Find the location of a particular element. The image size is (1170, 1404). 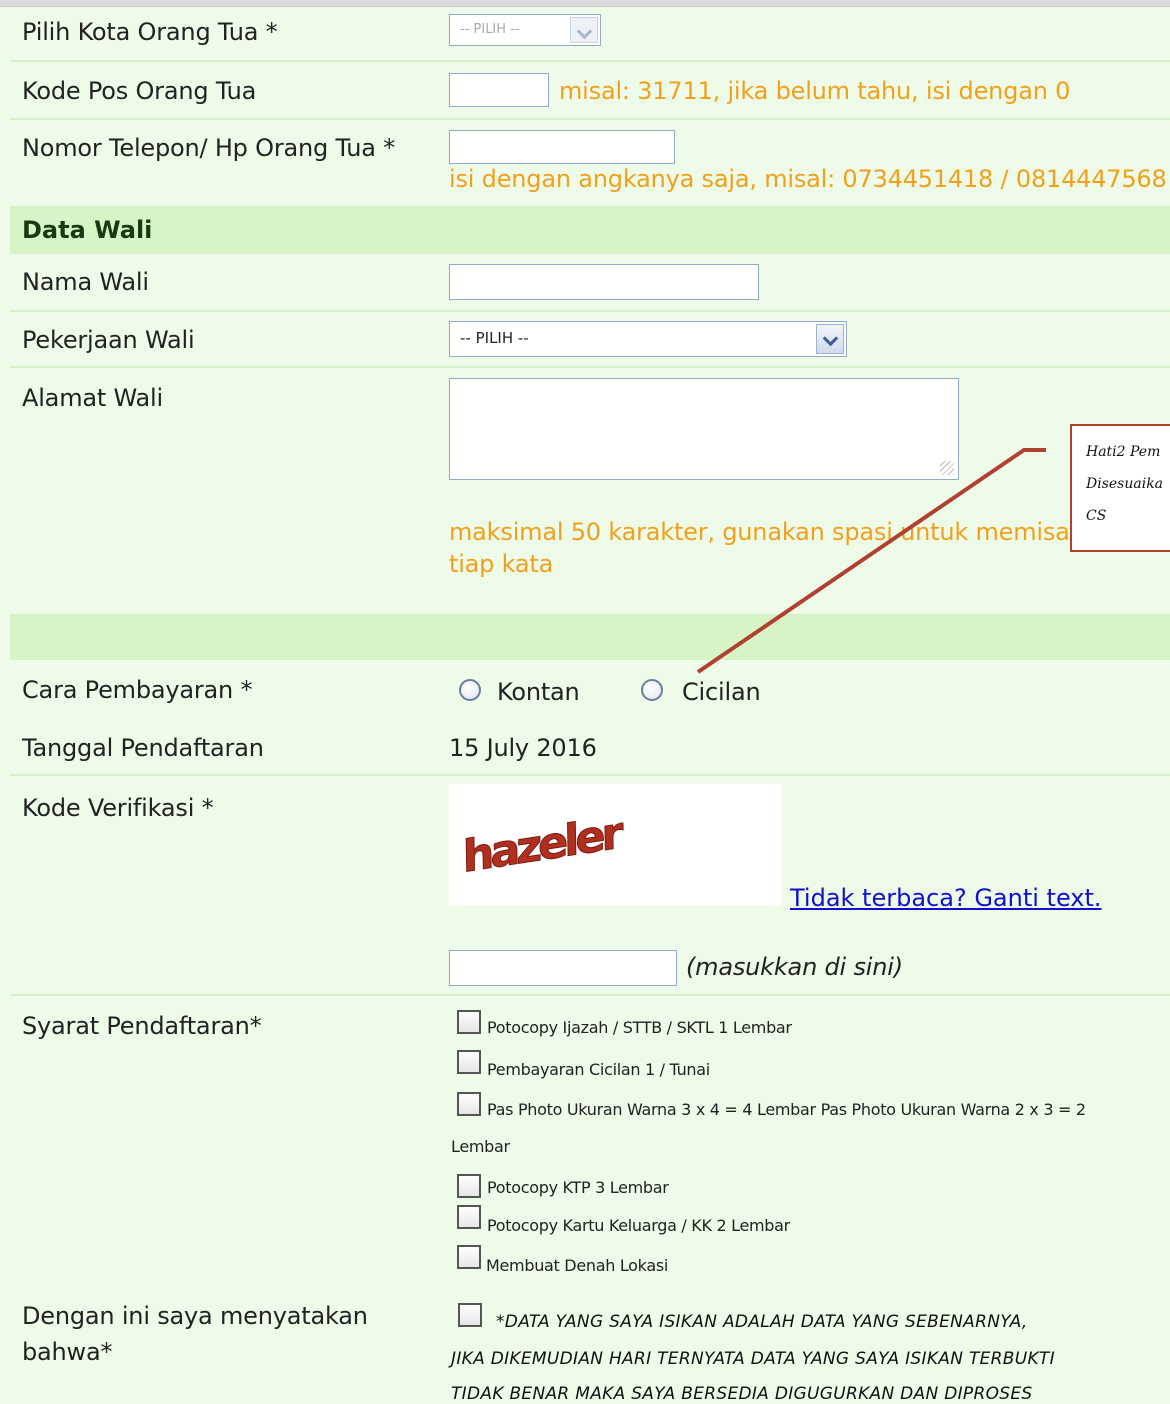

callout-box: Hati2 Pem Disesuaika CS is located at coordinates (1120, 488).